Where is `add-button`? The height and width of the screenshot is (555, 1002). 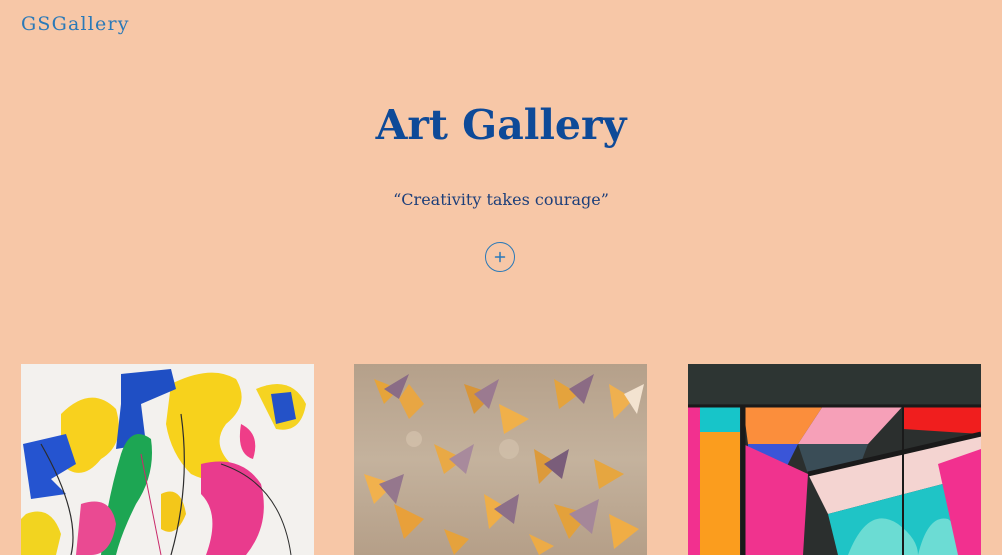 add-button is located at coordinates (500, 257).